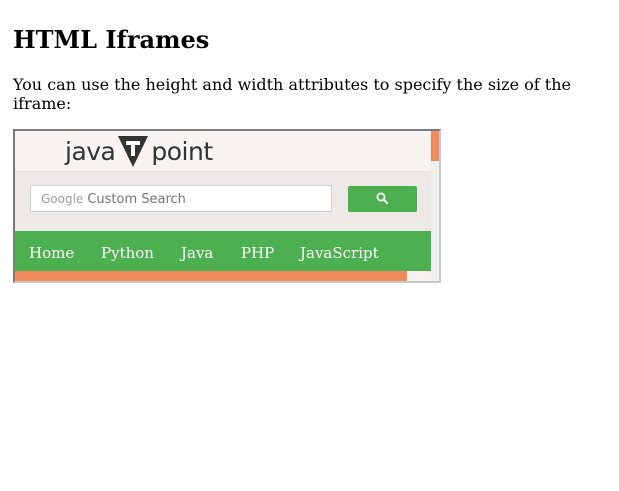 The height and width of the screenshot is (491, 619). I want to click on site-logo: java point, so click(139, 151).